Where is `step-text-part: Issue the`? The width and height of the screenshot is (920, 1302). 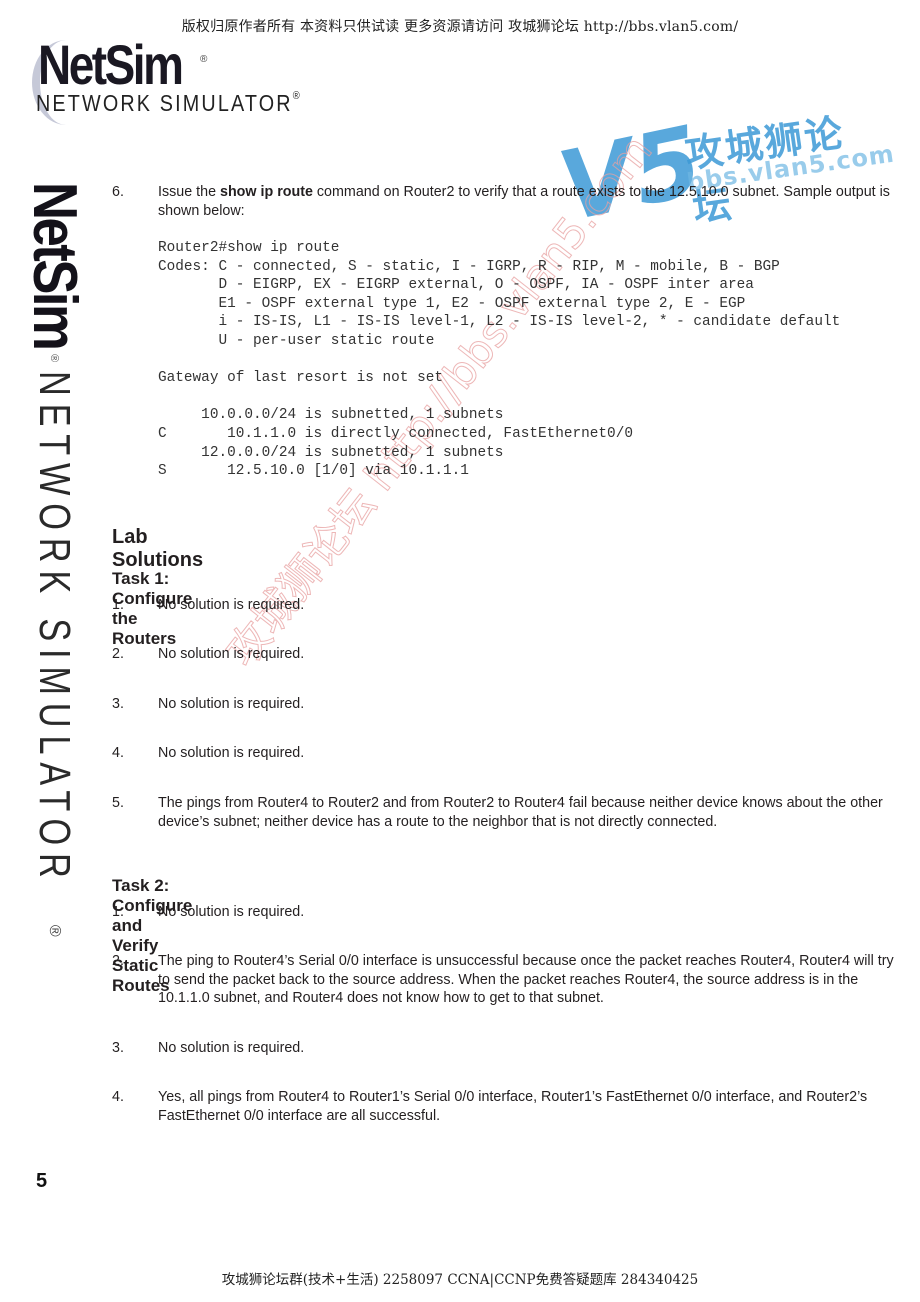 step-text-part: Issue the is located at coordinates (189, 192).